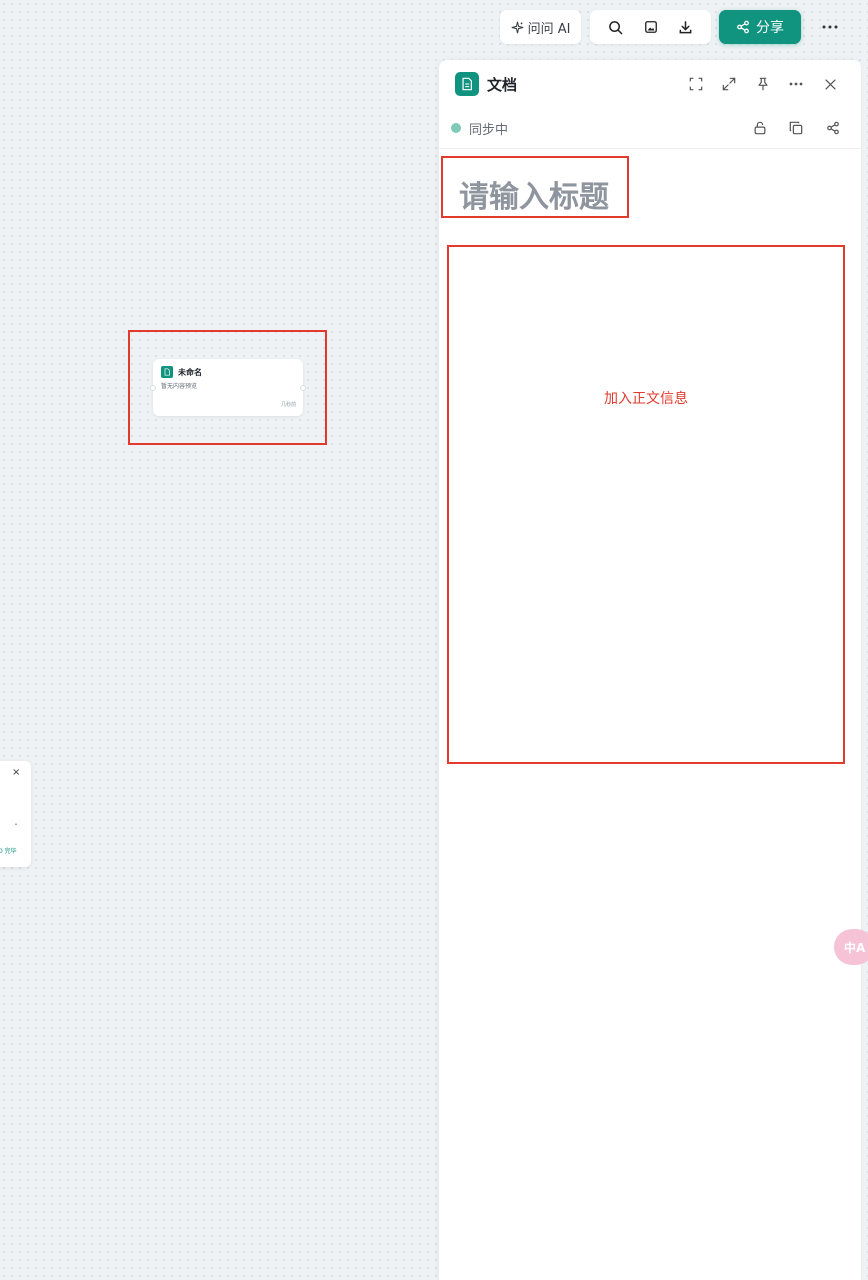 The image size is (868, 1280). I want to click on panel-share-button, so click(833, 128).